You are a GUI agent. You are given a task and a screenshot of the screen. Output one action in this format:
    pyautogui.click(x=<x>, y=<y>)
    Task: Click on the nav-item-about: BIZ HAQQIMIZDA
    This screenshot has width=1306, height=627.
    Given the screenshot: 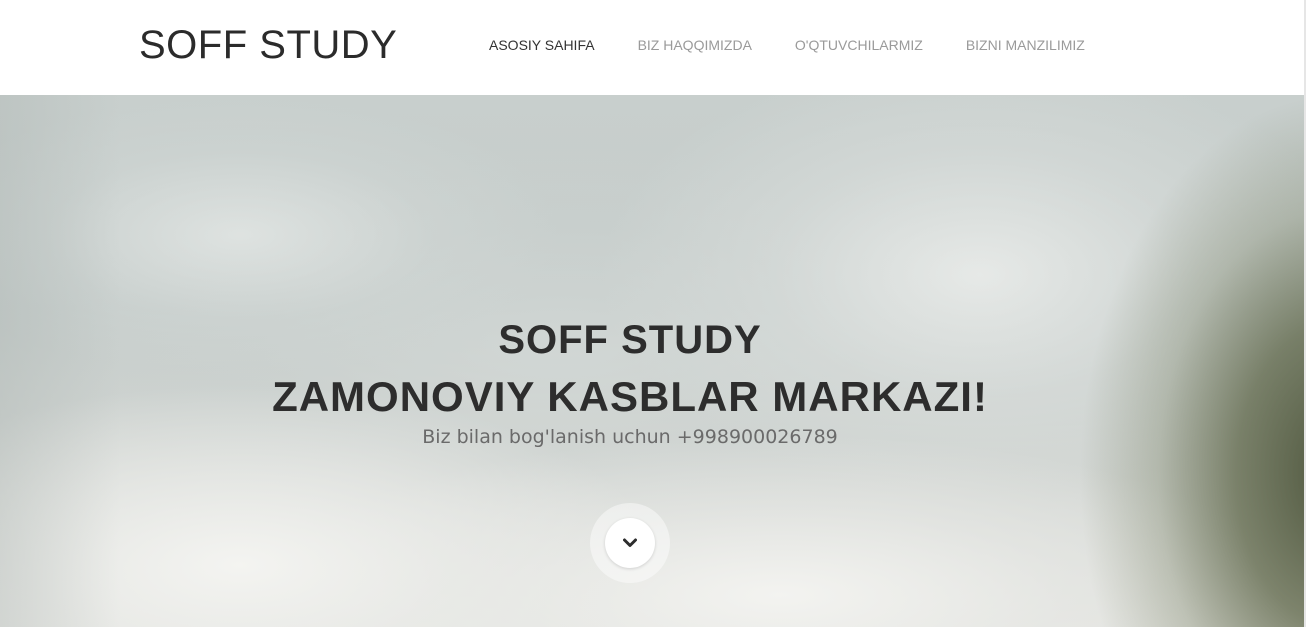 What is the action you would take?
    pyautogui.click(x=695, y=46)
    